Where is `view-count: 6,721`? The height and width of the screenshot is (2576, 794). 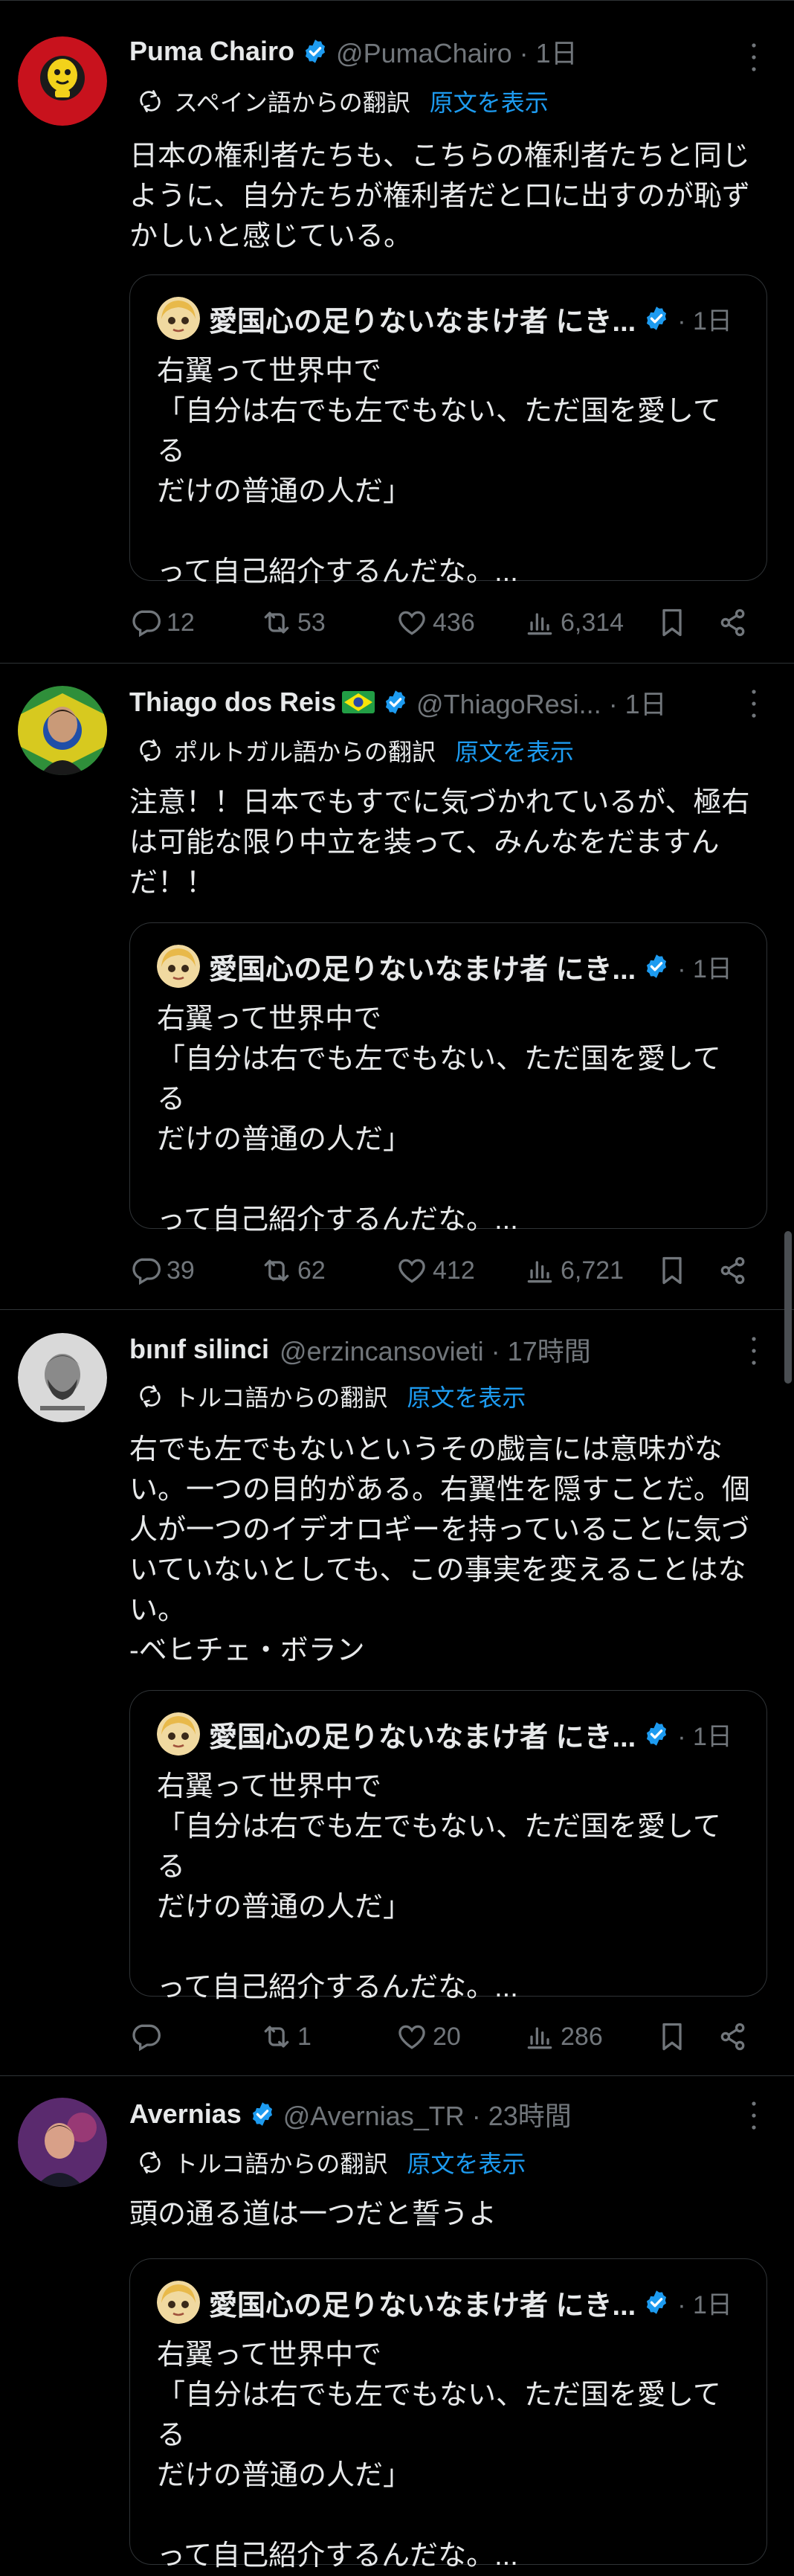
view-count: 6,721 is located at coordinates (592, 1270).